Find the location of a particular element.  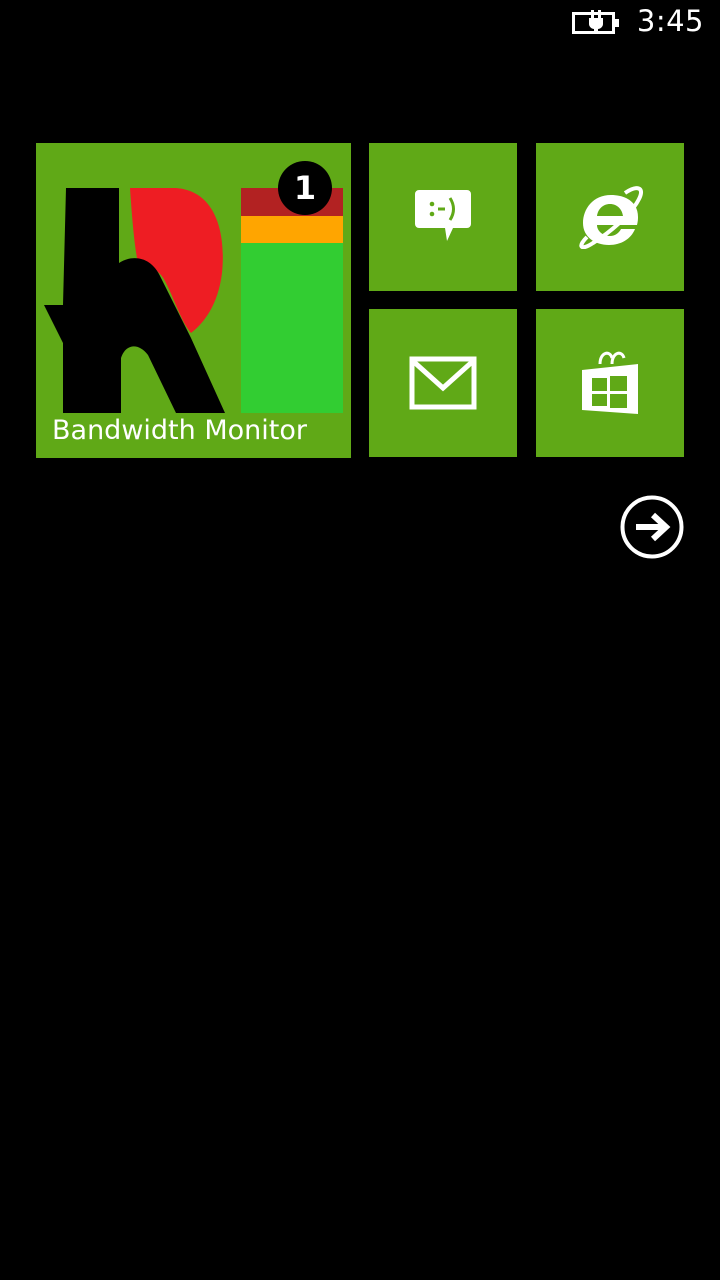

tile-mail is located at coordinates (443, 383).